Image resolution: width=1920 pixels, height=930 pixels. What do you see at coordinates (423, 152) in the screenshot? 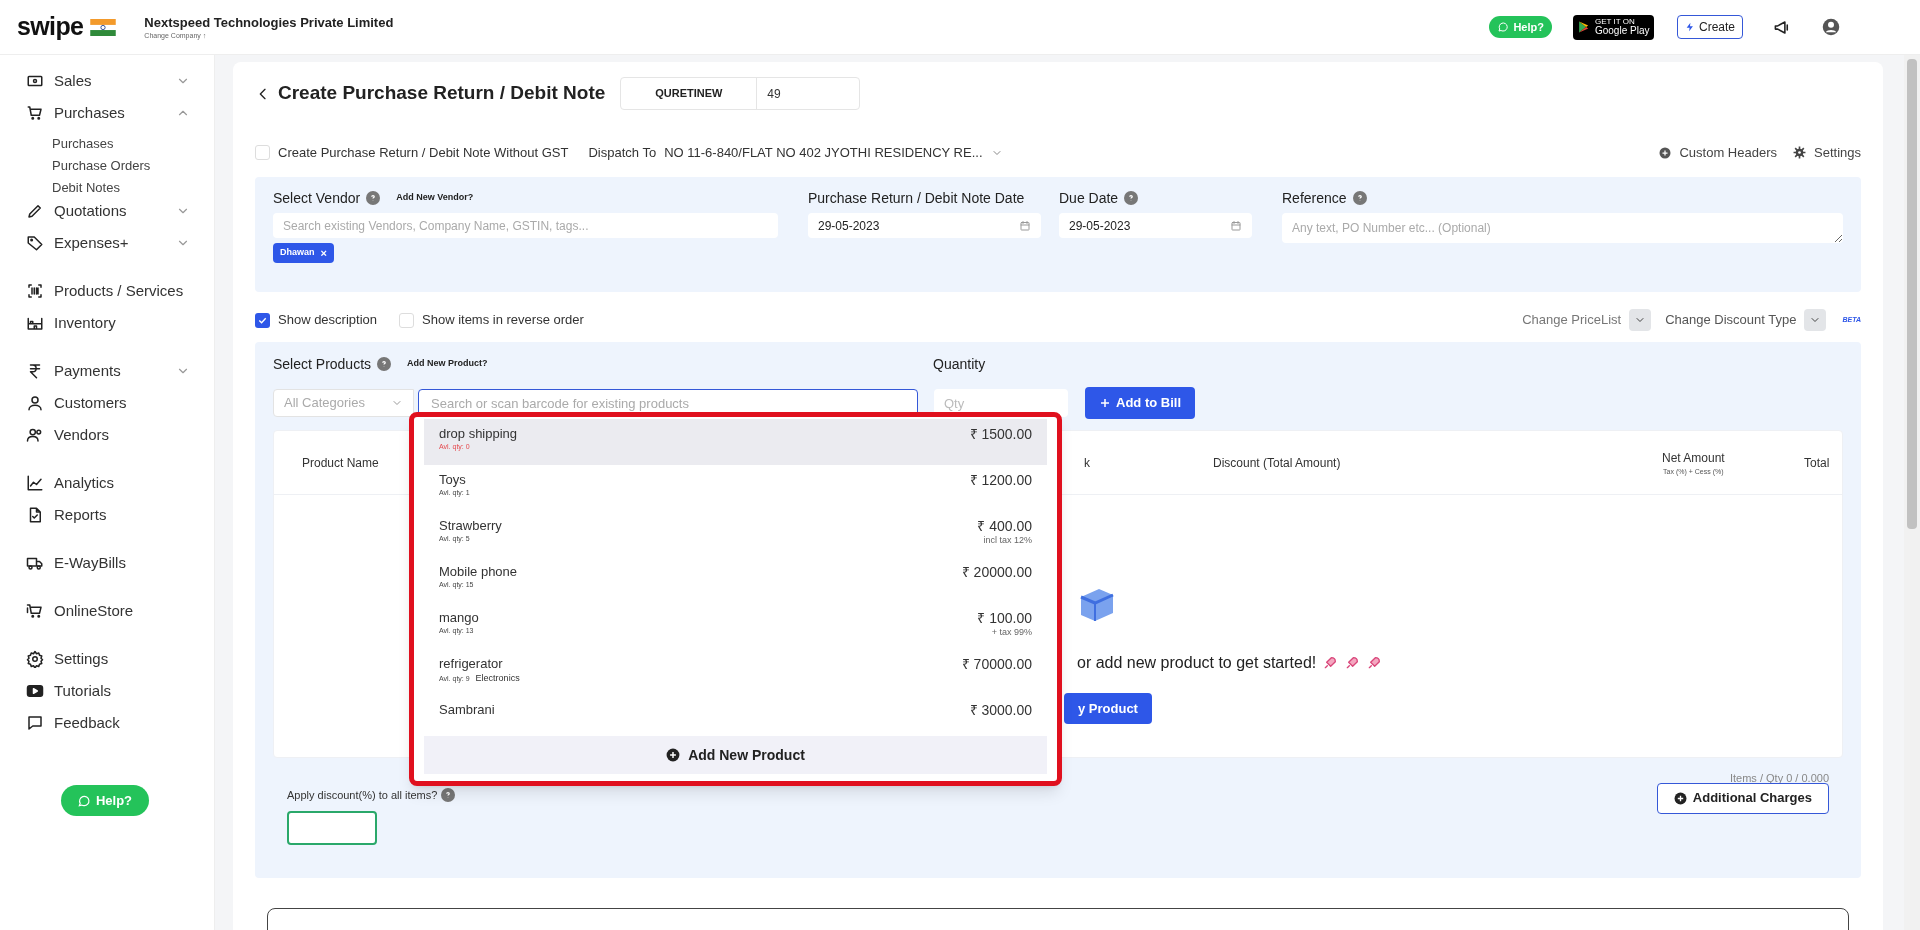
I see `checkbox-label: Create Purchase Return / Debit Note Without GST` at bounding box center [423, 152].